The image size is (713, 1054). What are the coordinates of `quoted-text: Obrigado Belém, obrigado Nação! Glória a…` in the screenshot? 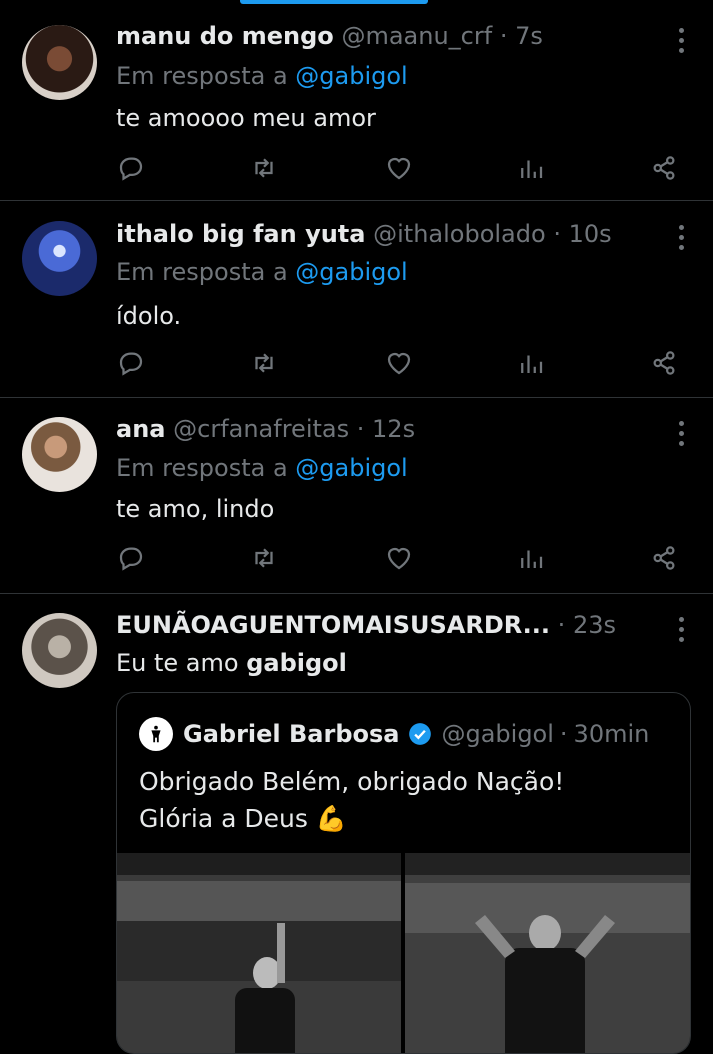 It's located at (351, 800).